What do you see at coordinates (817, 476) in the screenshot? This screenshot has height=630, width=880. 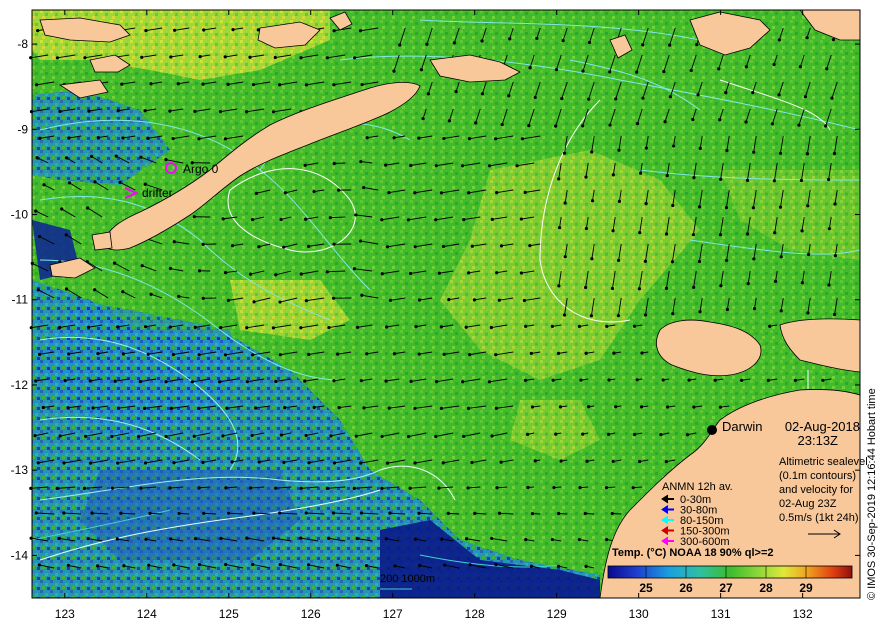 I see `altimetry-line: (0.1m contours)` at bounding box center [817, 476].